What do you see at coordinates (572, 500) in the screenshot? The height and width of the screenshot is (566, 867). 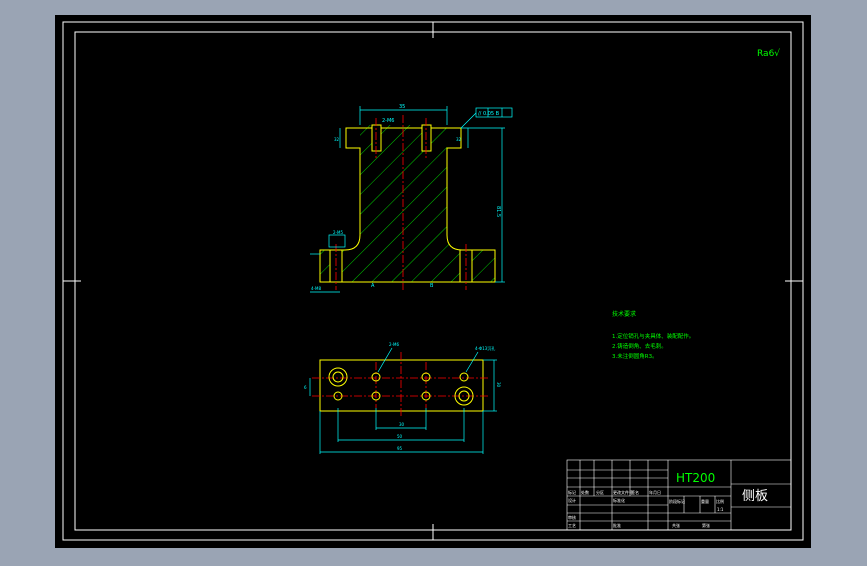 I see `tb-design: 设计` at bounding box center [572, 500].